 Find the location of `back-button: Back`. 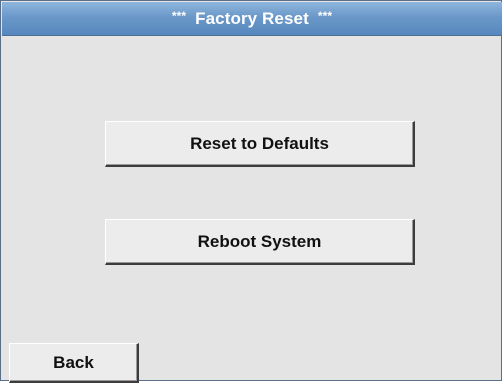

back-button: Back is located at coordinates (74, 363).